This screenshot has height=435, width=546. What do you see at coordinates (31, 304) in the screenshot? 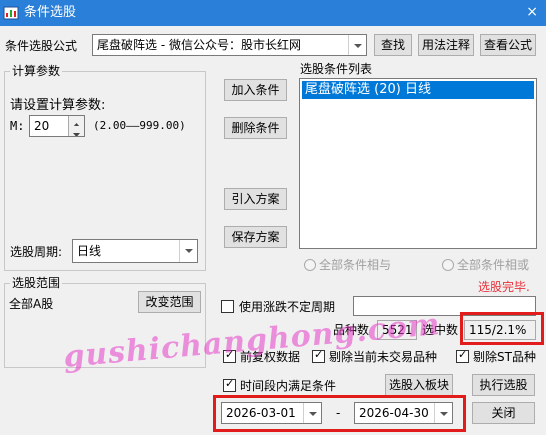
I see `scope-value: 全部A股` at bounding box center [31, 304].